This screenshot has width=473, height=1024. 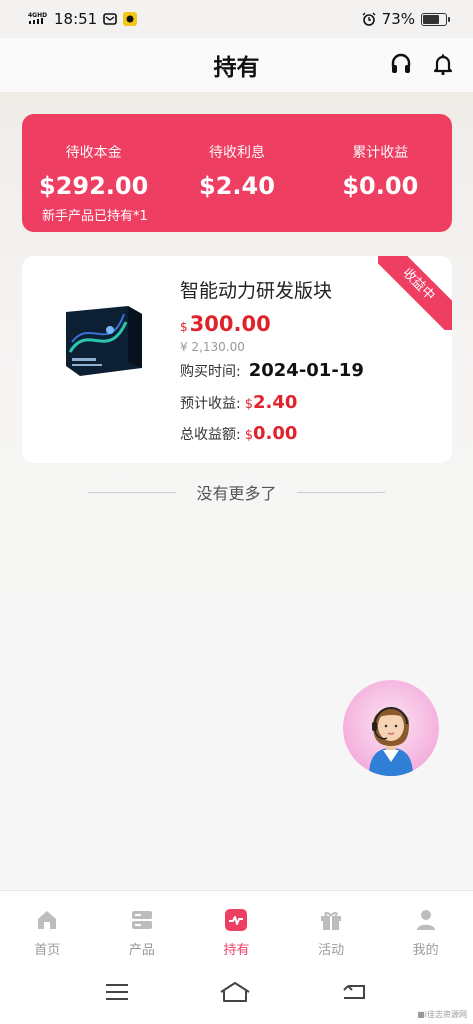 What do you see at coordinates (355, 994) in the screenshot?
I see `back-icon` at bounding box center [355, 994].